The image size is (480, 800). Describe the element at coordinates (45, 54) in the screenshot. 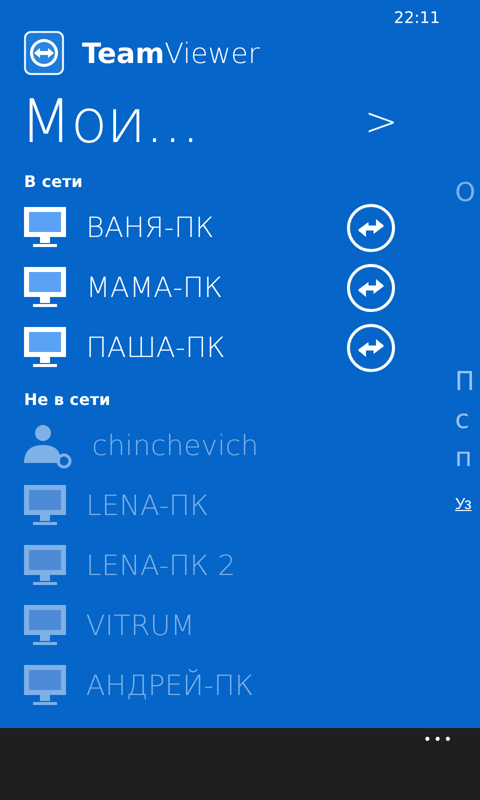

I see `app-logo-icon` at that location.